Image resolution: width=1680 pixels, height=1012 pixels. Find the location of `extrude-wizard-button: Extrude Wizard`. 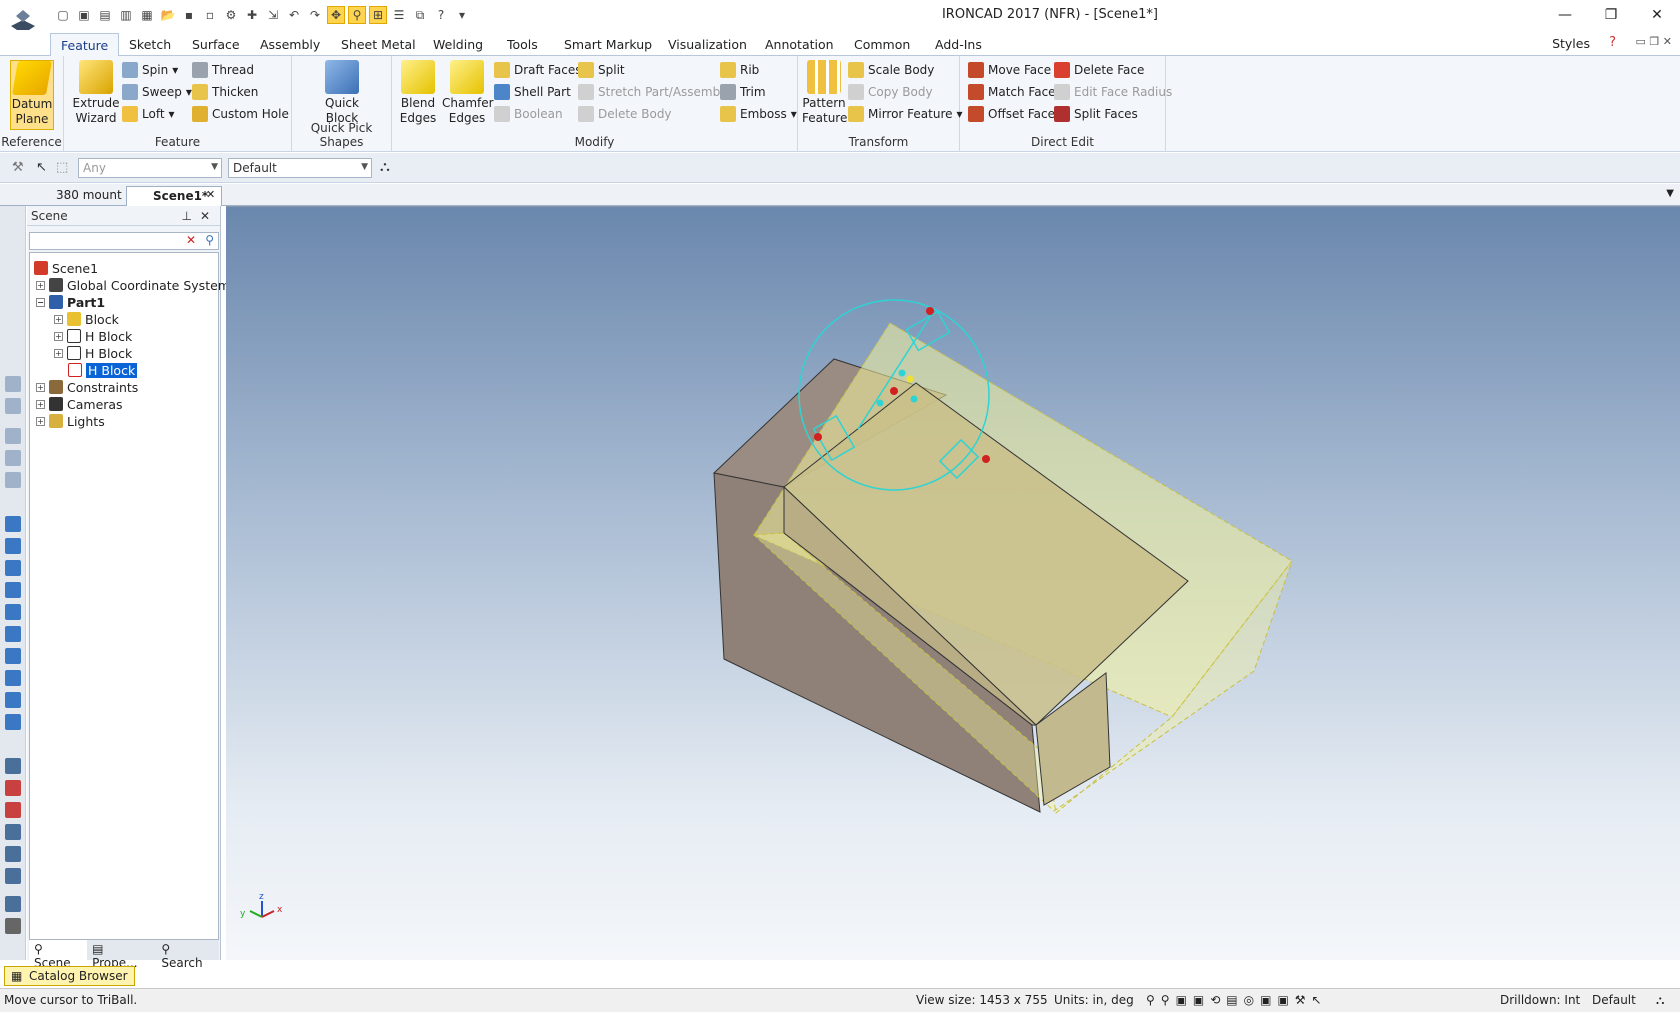

extrude-wizard-button: Extrude Wizard is located at coordinates (96, 93).